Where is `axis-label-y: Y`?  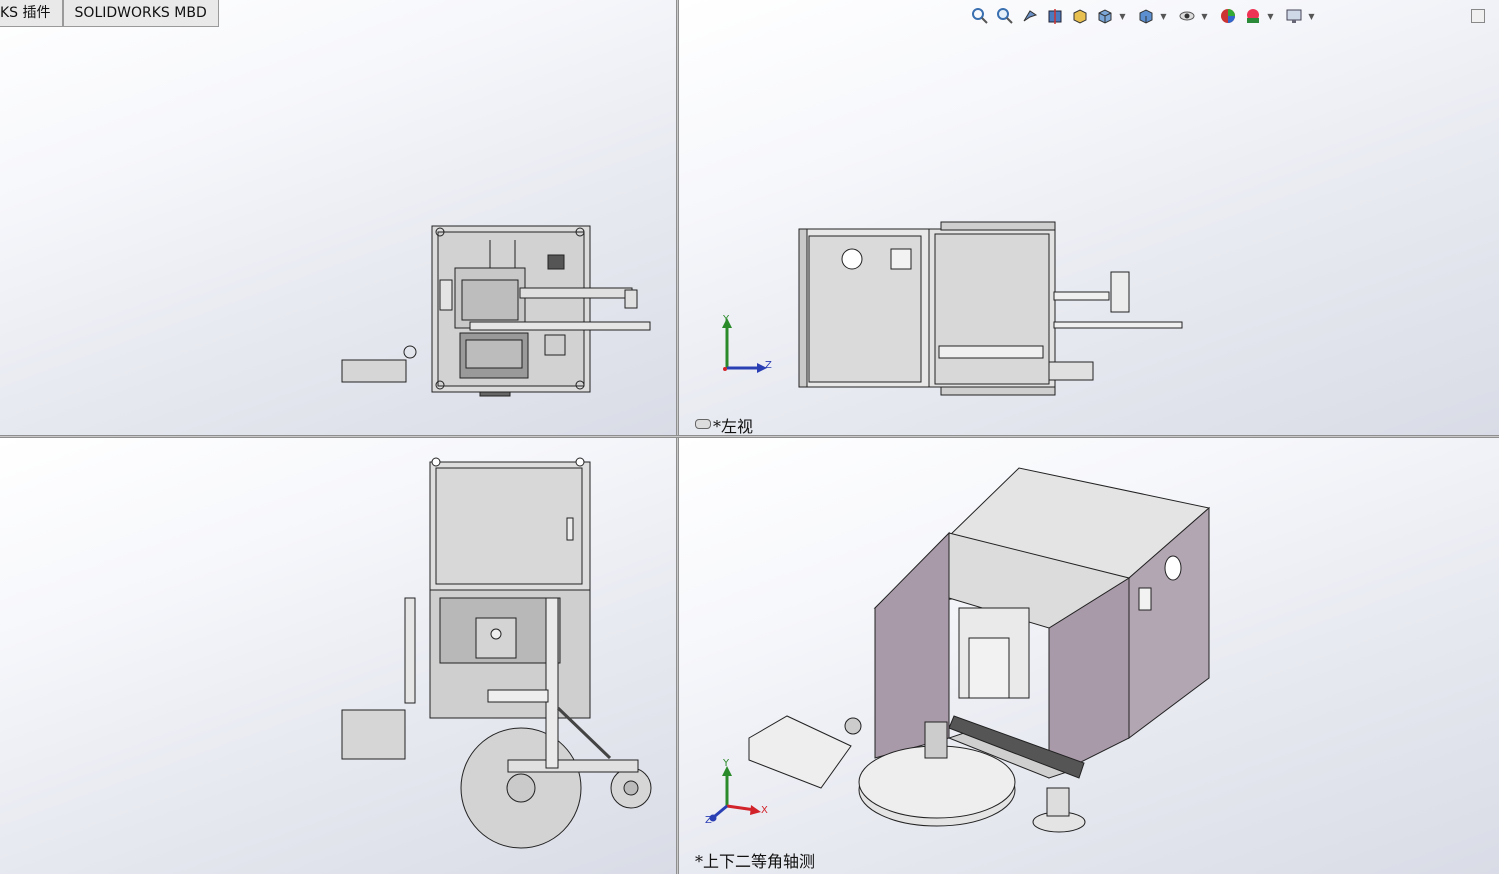 axis-label-y: Y is located at coordinates (726, 319).